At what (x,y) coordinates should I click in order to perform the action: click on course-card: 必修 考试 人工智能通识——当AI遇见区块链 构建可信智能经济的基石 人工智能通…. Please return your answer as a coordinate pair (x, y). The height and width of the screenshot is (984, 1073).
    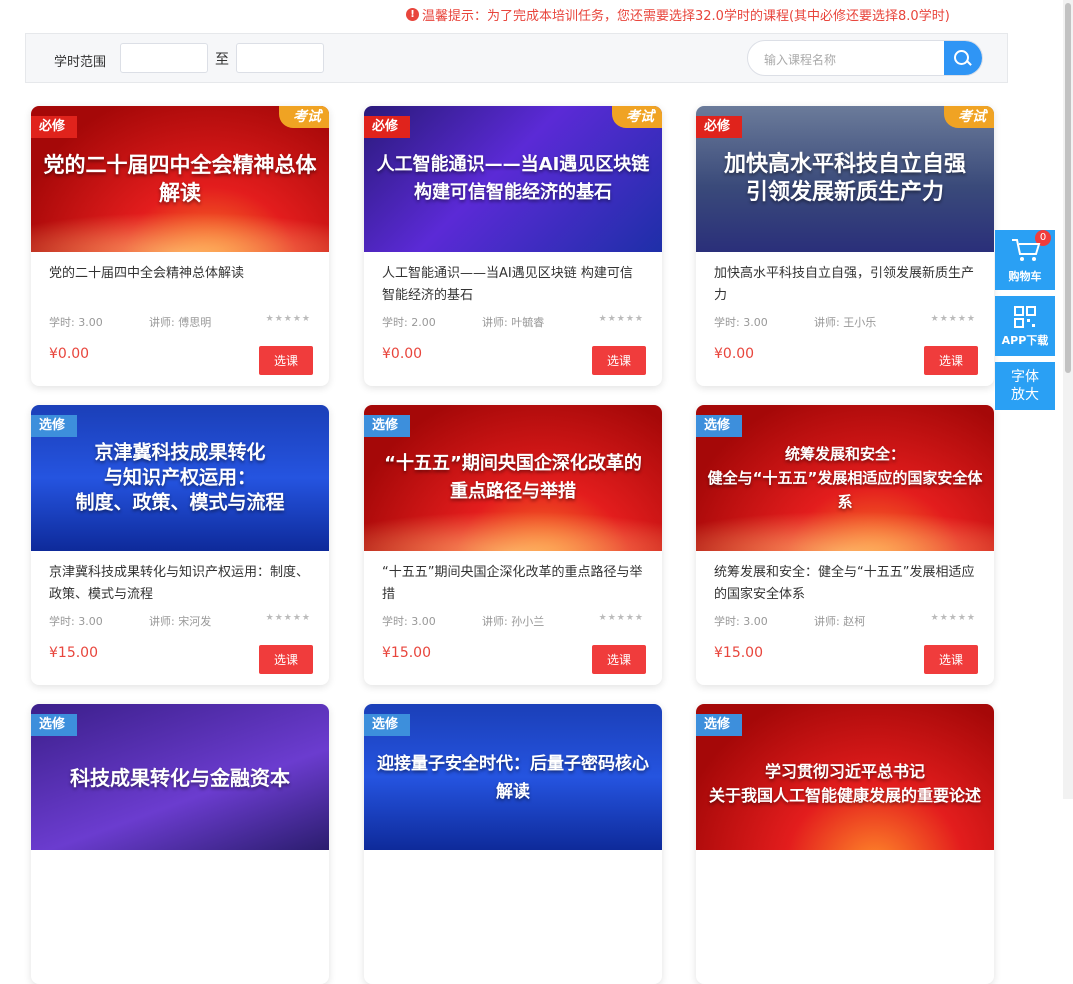
    Looking at the image, I should click on (513, 246).